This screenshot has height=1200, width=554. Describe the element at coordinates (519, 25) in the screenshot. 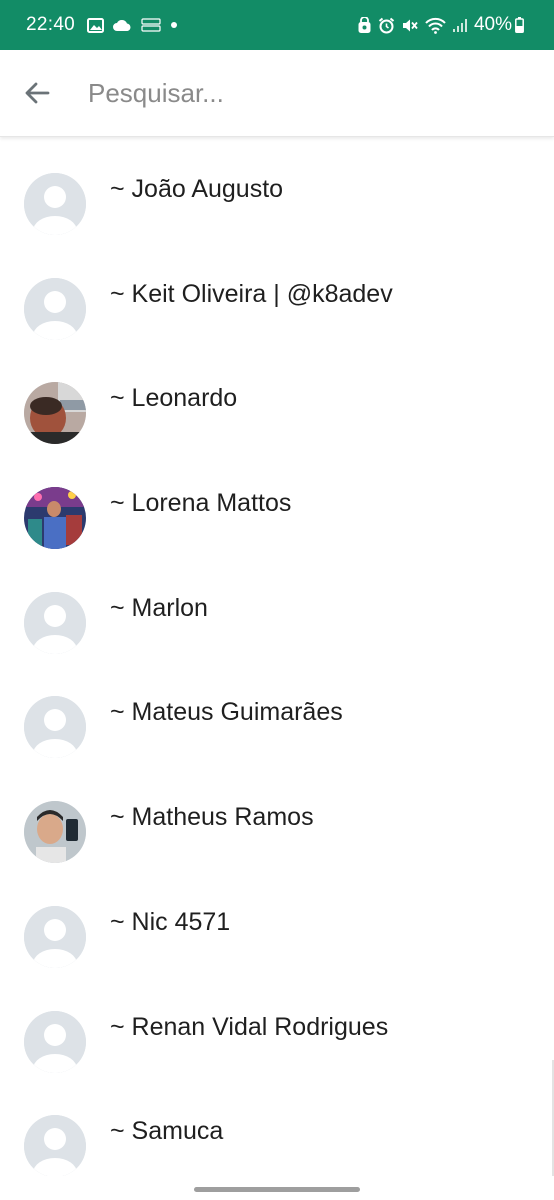

I see `battery-icon` at that location.